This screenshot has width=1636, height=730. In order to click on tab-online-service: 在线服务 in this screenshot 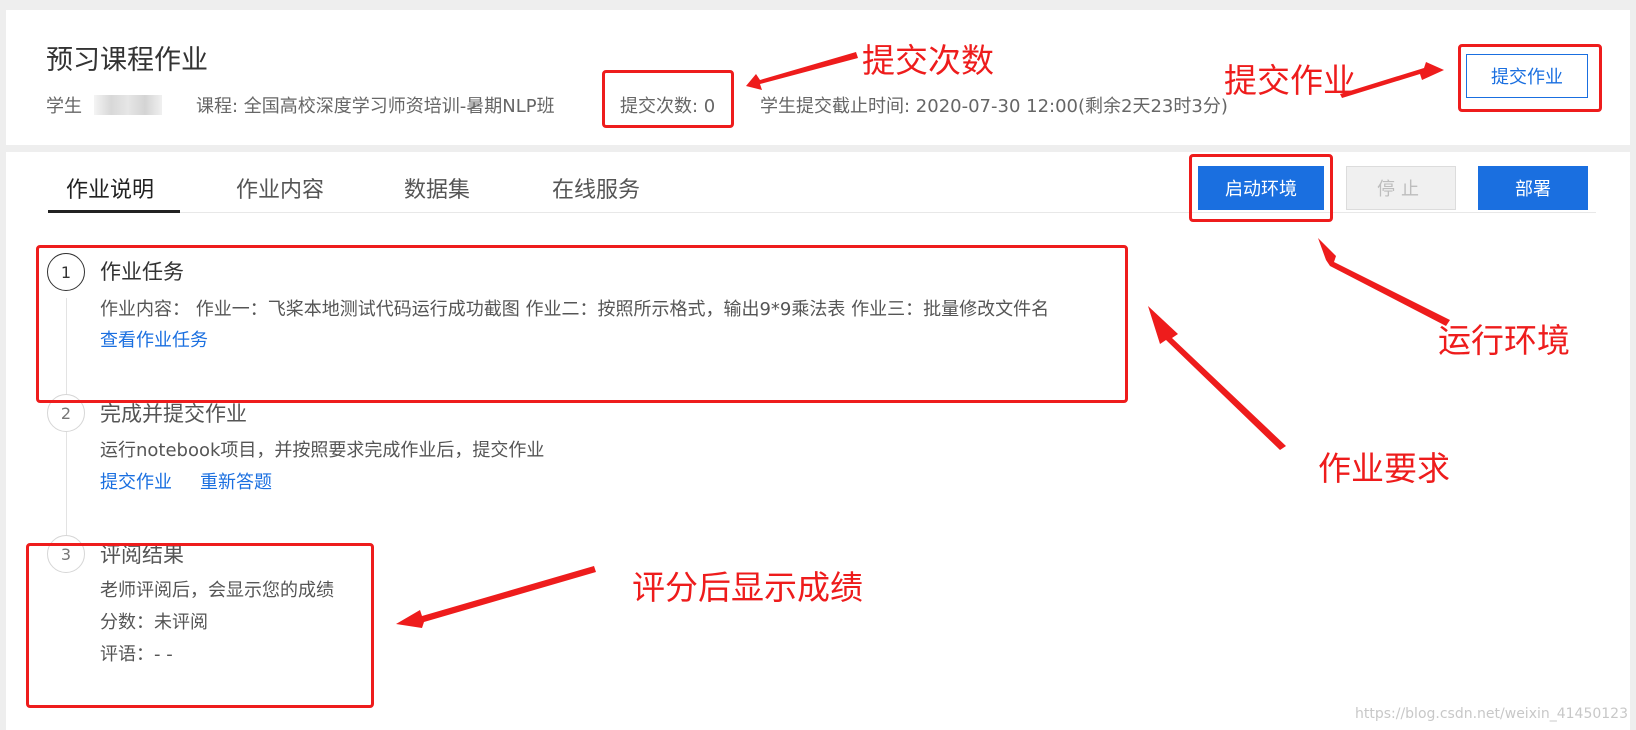, I will do `click(596, 188)`.